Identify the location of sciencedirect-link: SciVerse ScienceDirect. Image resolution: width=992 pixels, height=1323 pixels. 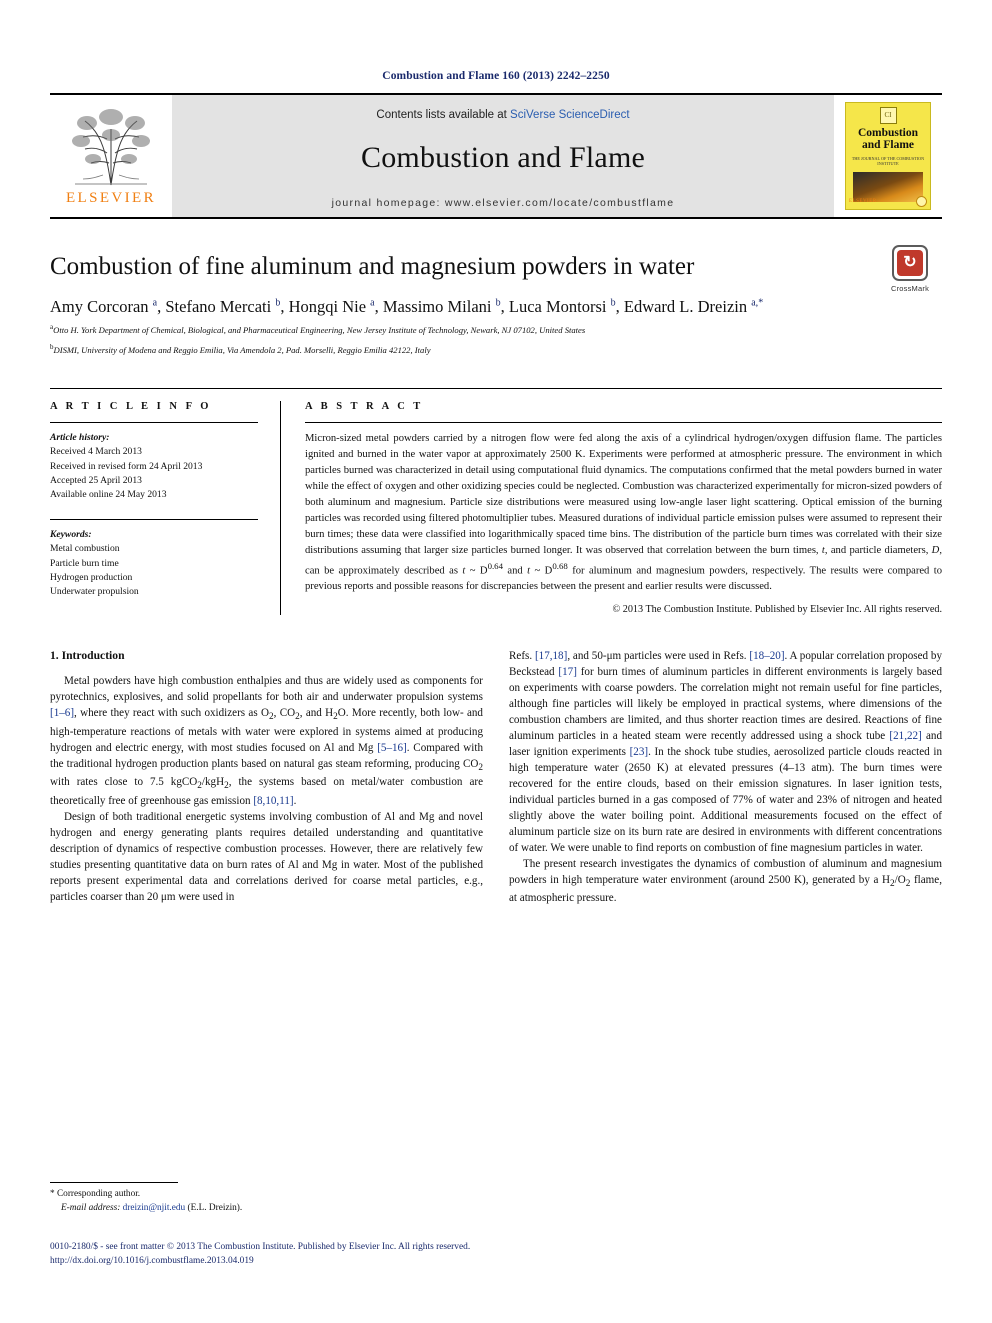
(570, 115).